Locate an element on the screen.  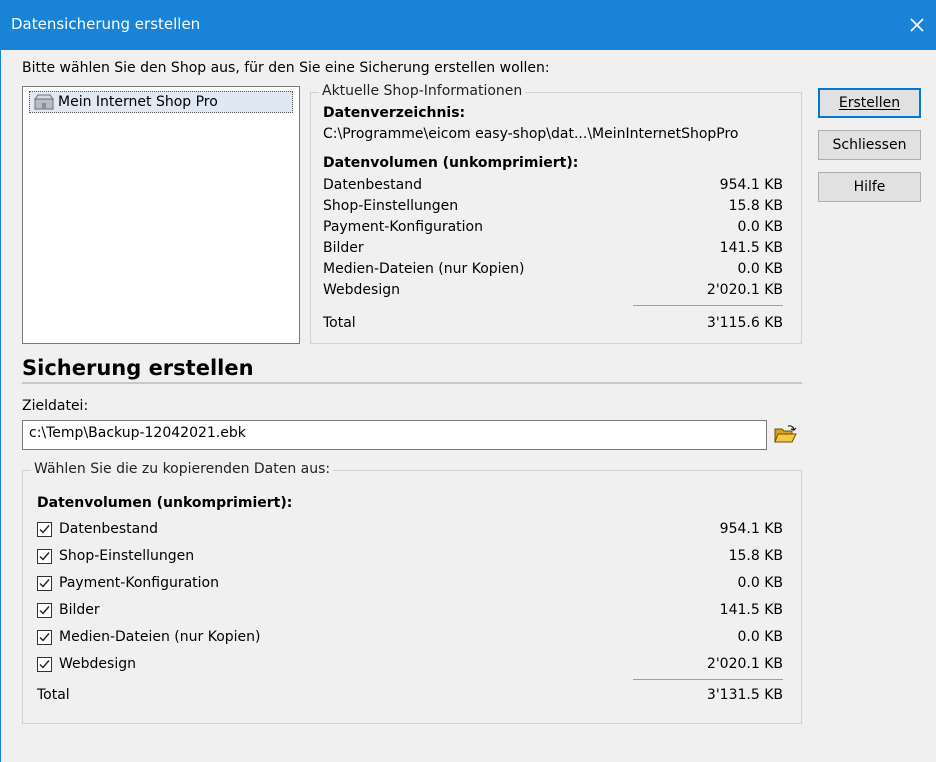
close-button-label: Schliessen is located at coordinates (869, 145).